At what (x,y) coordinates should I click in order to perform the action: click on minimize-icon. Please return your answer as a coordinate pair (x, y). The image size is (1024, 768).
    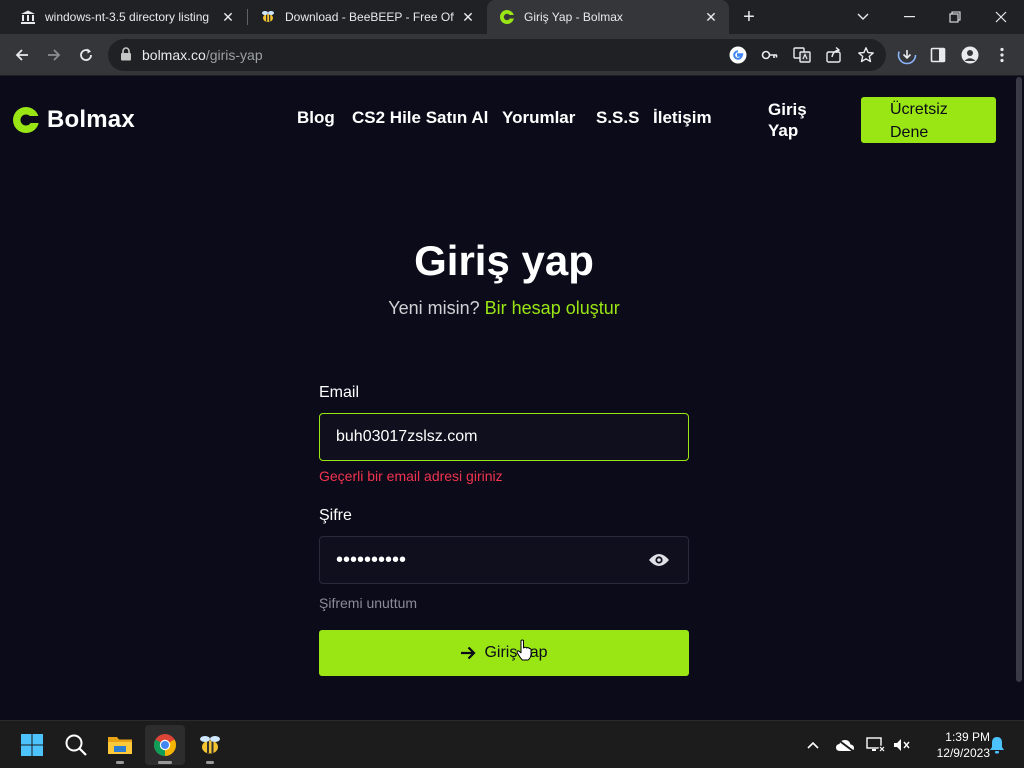
    Looking at the image, I should click on (909, 17).